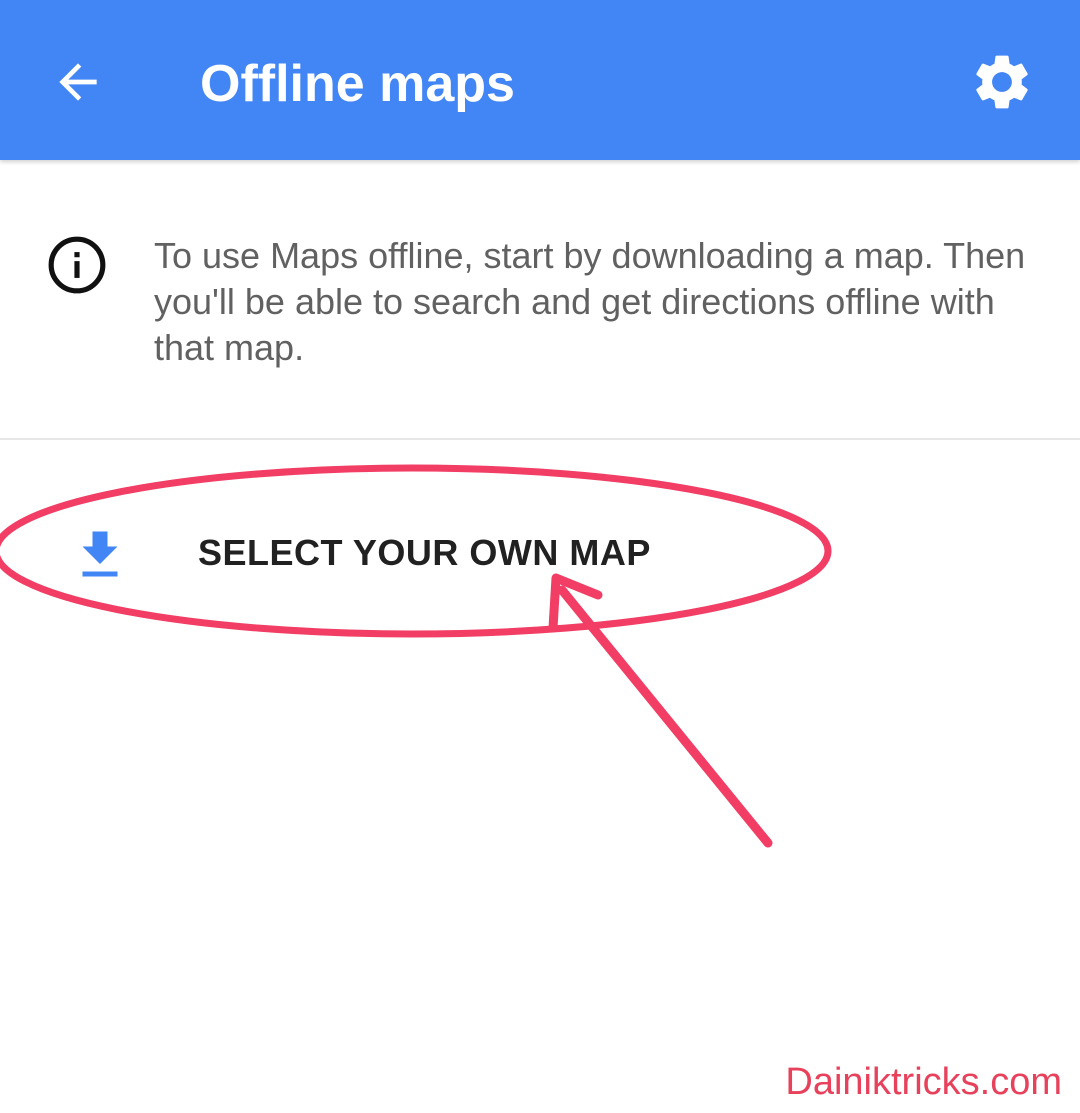 The image size is (1080, 1113). Describe the element at coordinates (100, 554) in the screenshot. I see `download-icon` at that location.